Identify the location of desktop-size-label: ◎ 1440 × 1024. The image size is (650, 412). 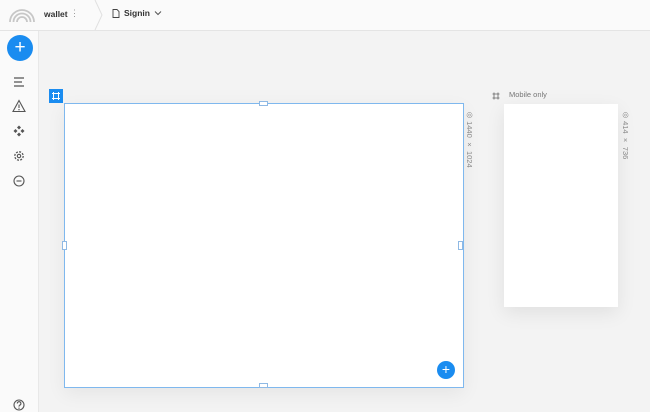
(469, 139).